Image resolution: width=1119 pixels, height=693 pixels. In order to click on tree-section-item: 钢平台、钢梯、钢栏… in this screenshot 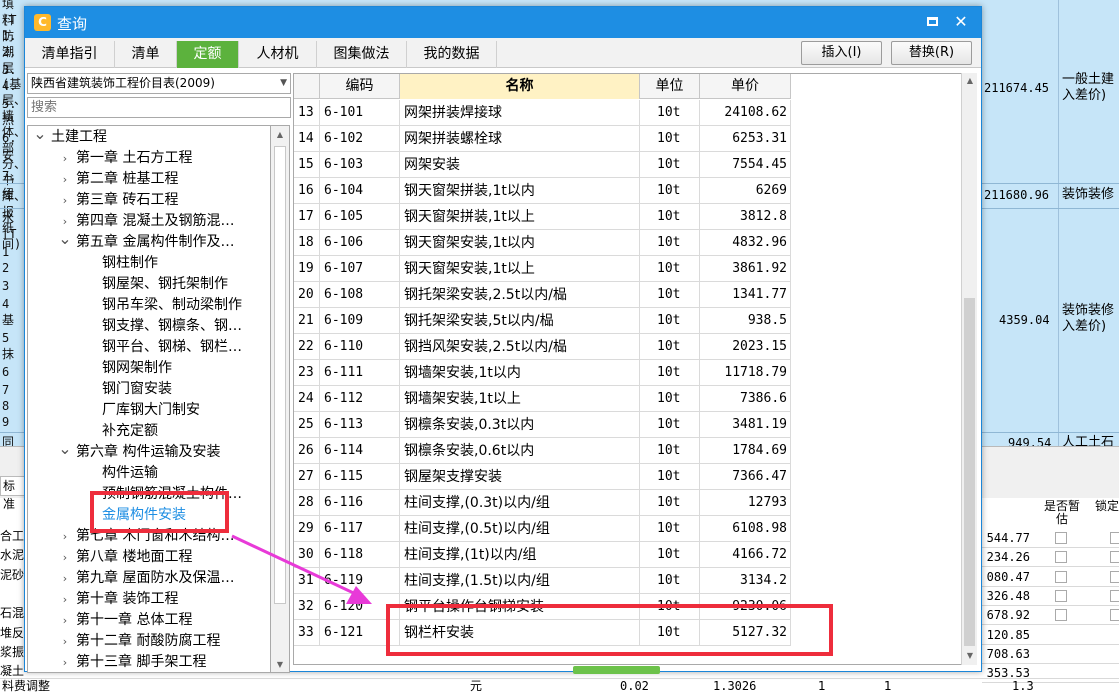, I will do `click(149, 347)`.